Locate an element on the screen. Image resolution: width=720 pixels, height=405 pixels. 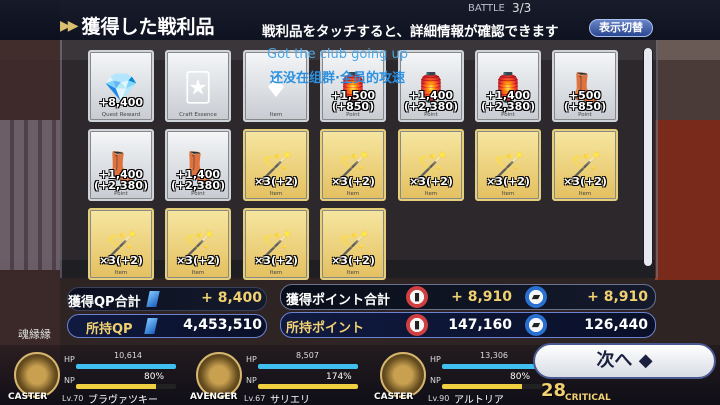
loot-item: 🏮 +1,400 (+2,380) Point is located at coordinates (508, 86).